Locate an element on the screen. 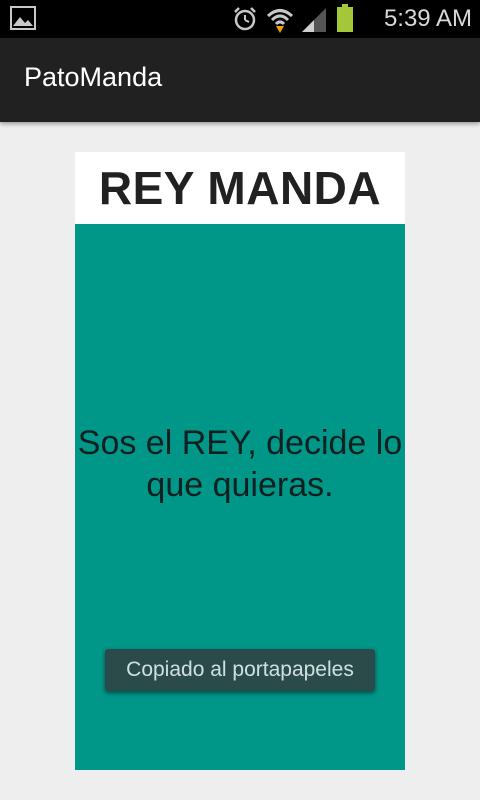  signal-icon is located at coordinates (314, 22).